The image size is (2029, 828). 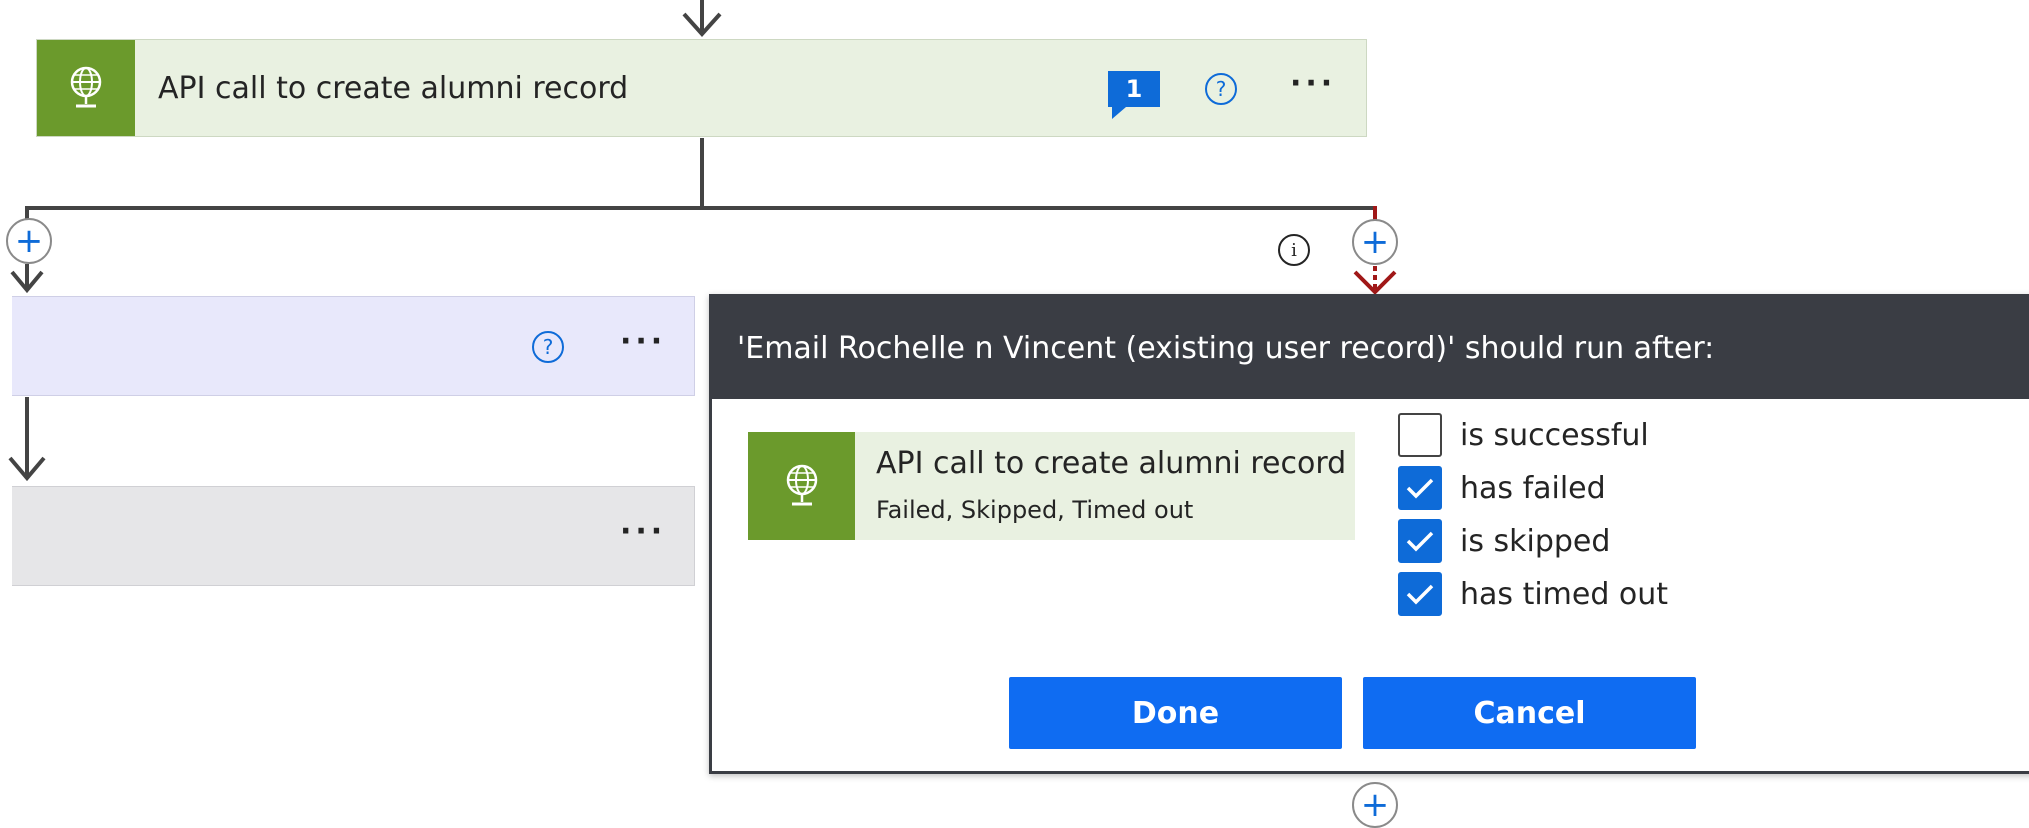 What do you see at coordinates (1554, 435) in the screenshot?
I see `option-label: is successful` at bounding box center [1554, 435].